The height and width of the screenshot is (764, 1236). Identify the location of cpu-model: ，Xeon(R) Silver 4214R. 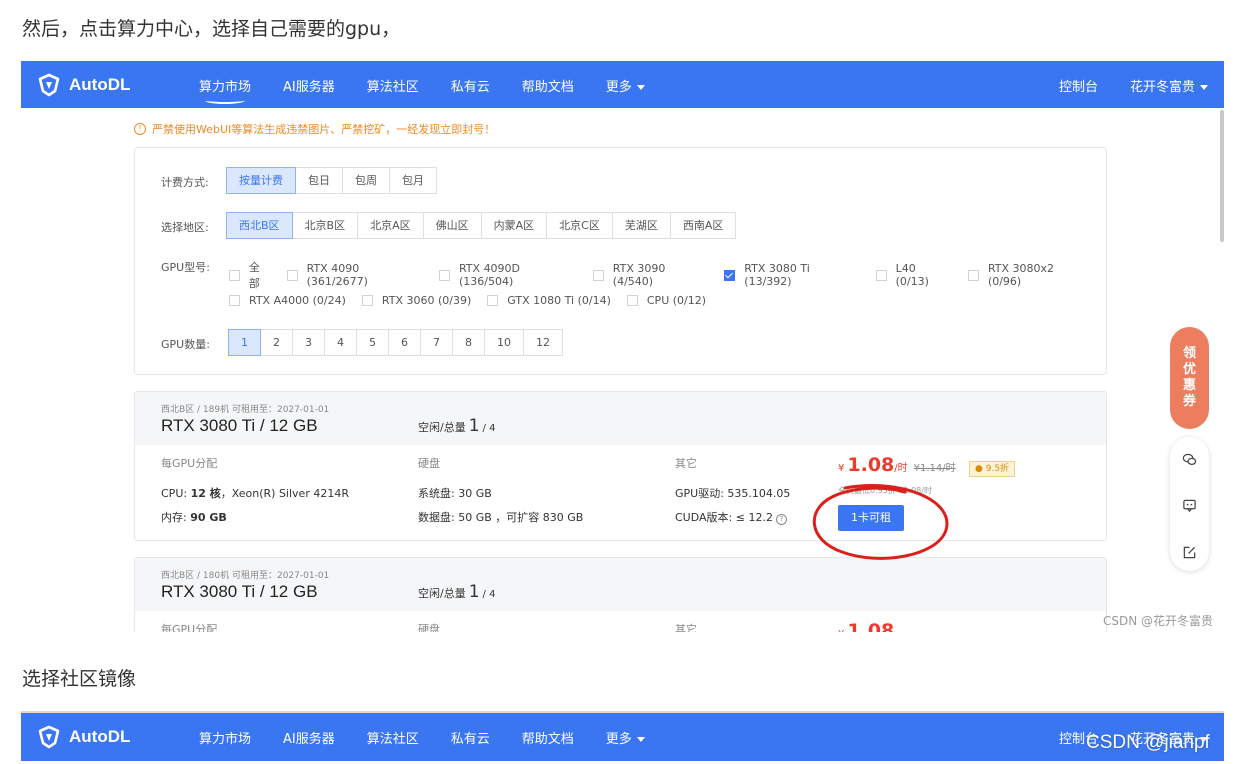
(284, 493).